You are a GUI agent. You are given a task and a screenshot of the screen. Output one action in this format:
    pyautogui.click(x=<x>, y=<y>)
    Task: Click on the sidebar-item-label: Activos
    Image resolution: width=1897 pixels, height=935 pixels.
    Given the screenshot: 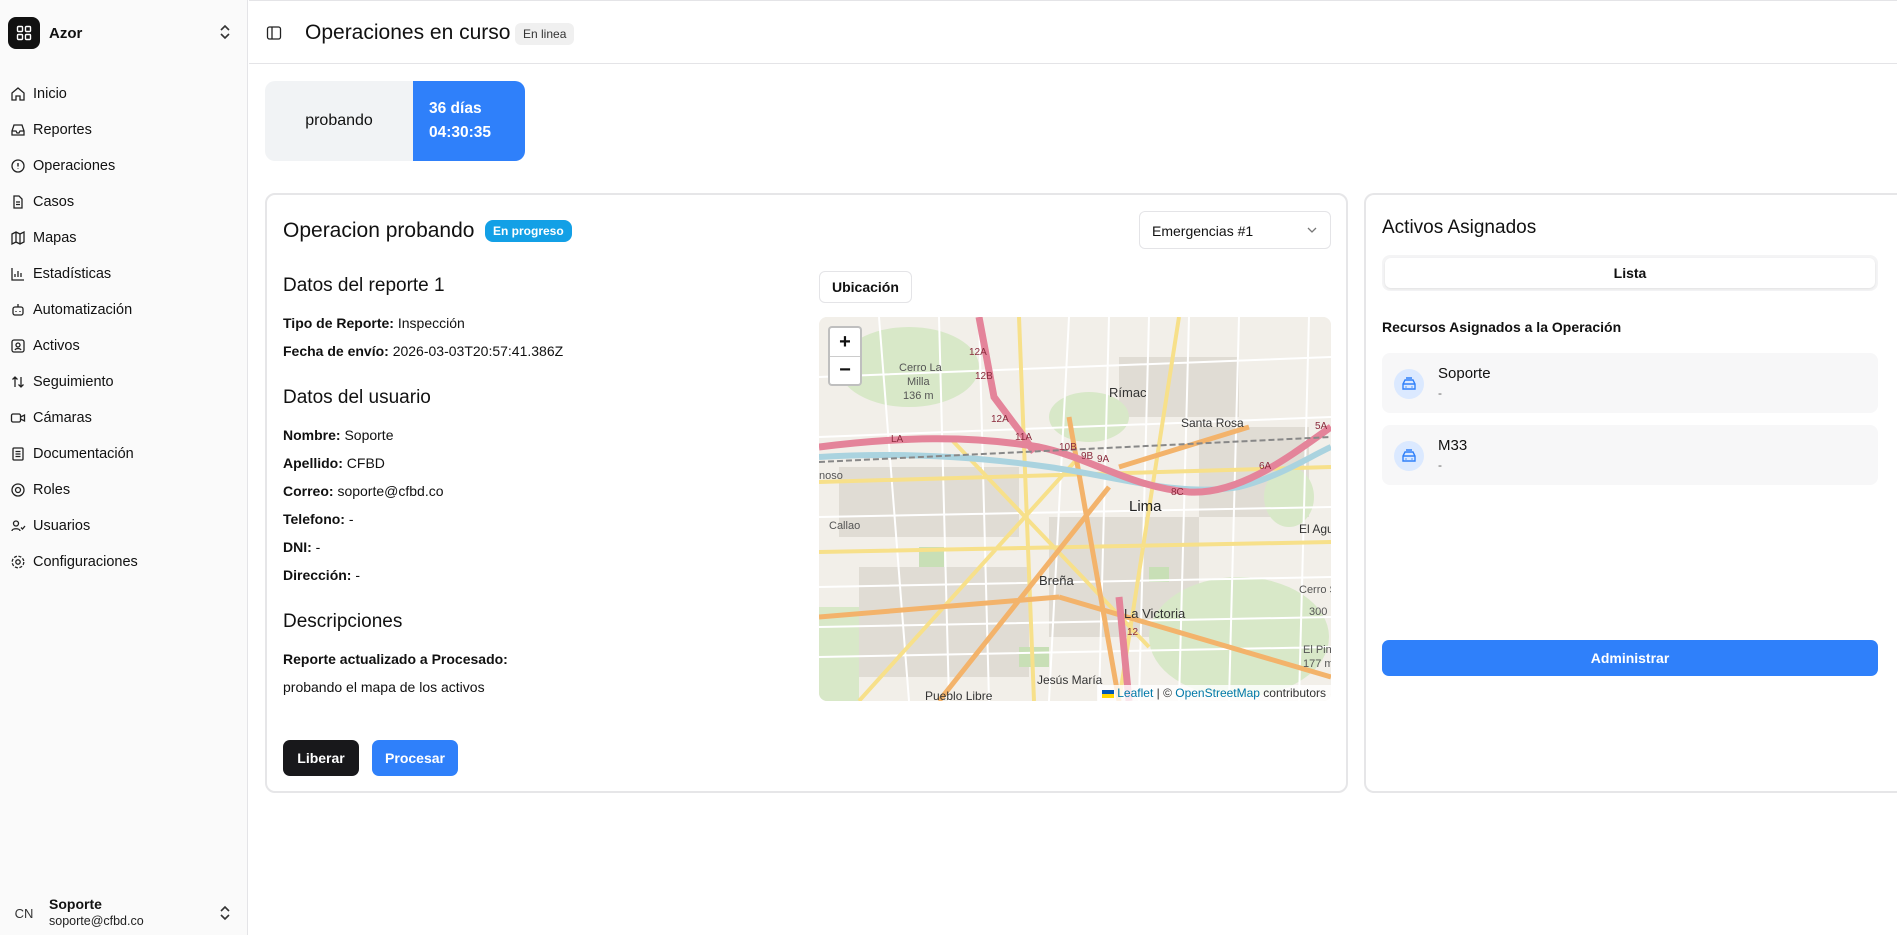 What is the action you would take?
    pyautogui.click(x=56, y=346)
    